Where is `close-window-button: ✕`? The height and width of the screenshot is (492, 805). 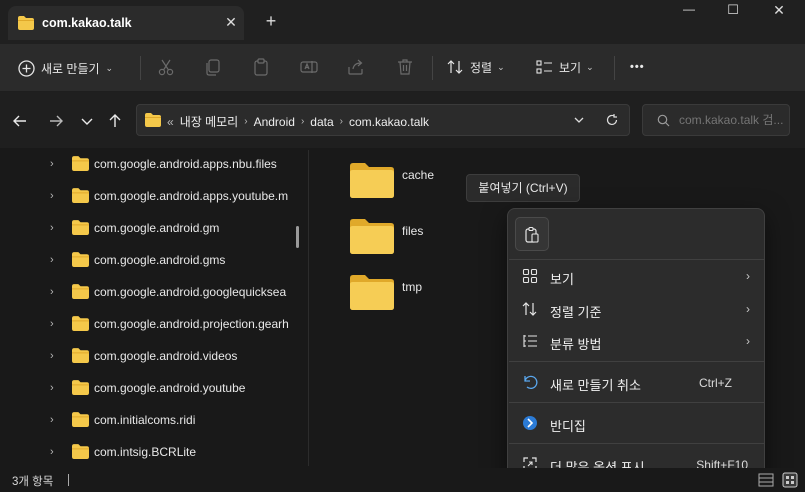
close-window-button: ✕ is located at coordinates (779, 13).